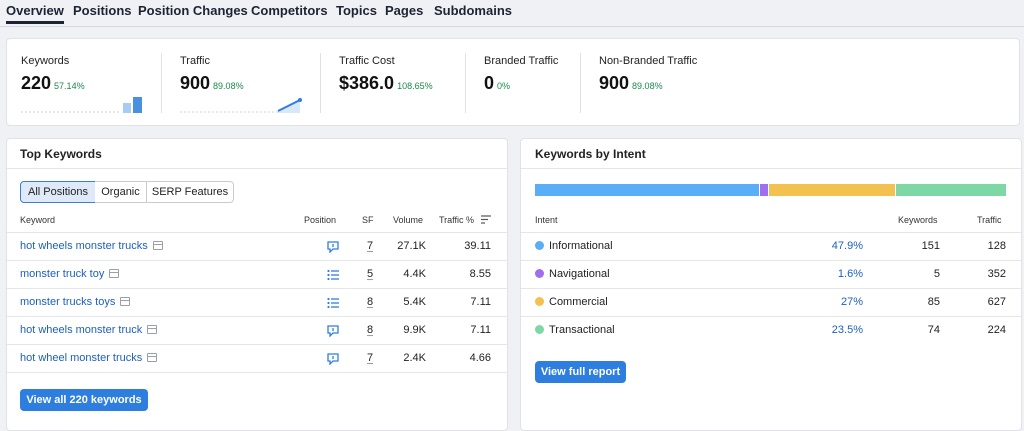  Describe the element at coordinates (36, 83) in the screenshot. I see `metric-value: 220` at that location.